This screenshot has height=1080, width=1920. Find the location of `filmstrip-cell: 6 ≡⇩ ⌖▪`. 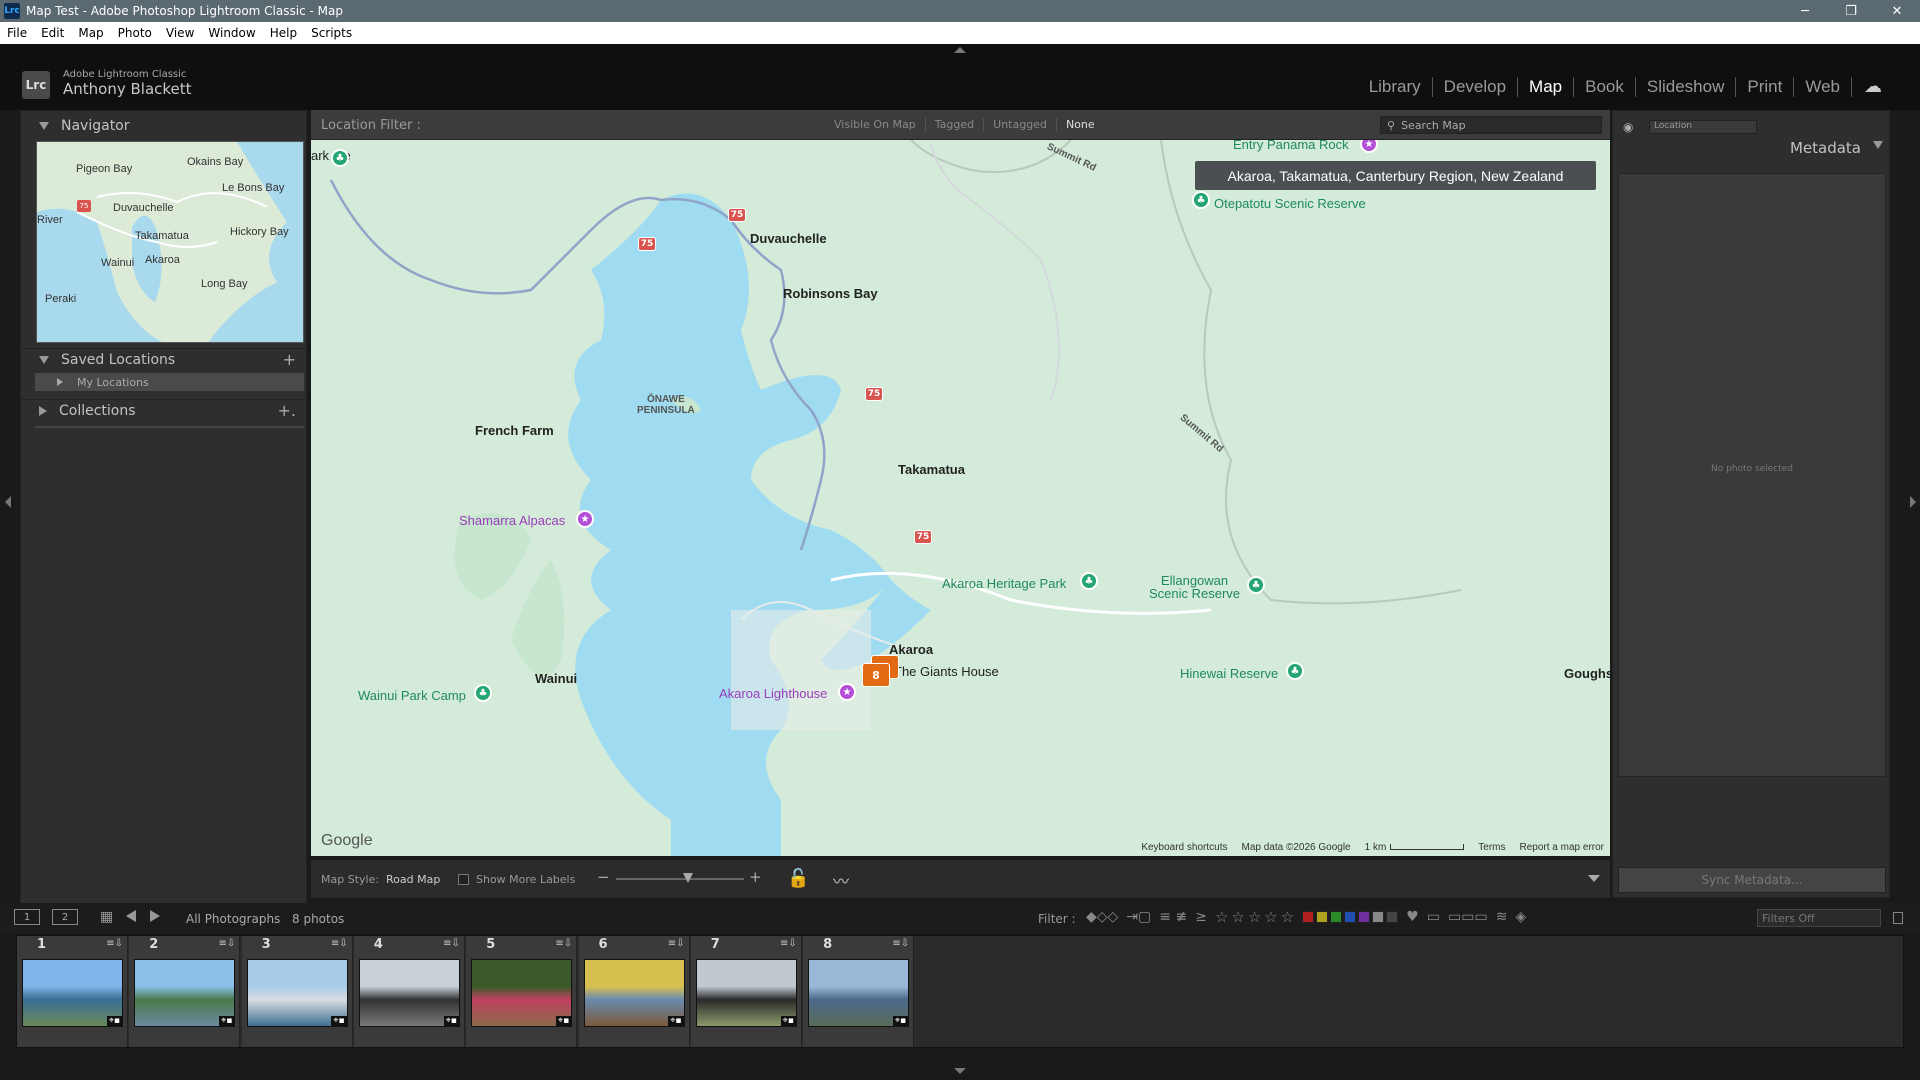

filmstrip-cell: 6 ≡⇩ ⌖▪ is located at coordinates (634, 991).